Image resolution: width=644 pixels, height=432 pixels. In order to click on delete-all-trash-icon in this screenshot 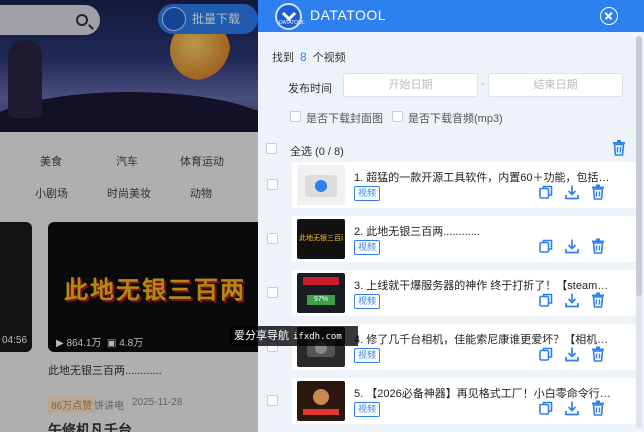, I will do `click(619, 148)`.